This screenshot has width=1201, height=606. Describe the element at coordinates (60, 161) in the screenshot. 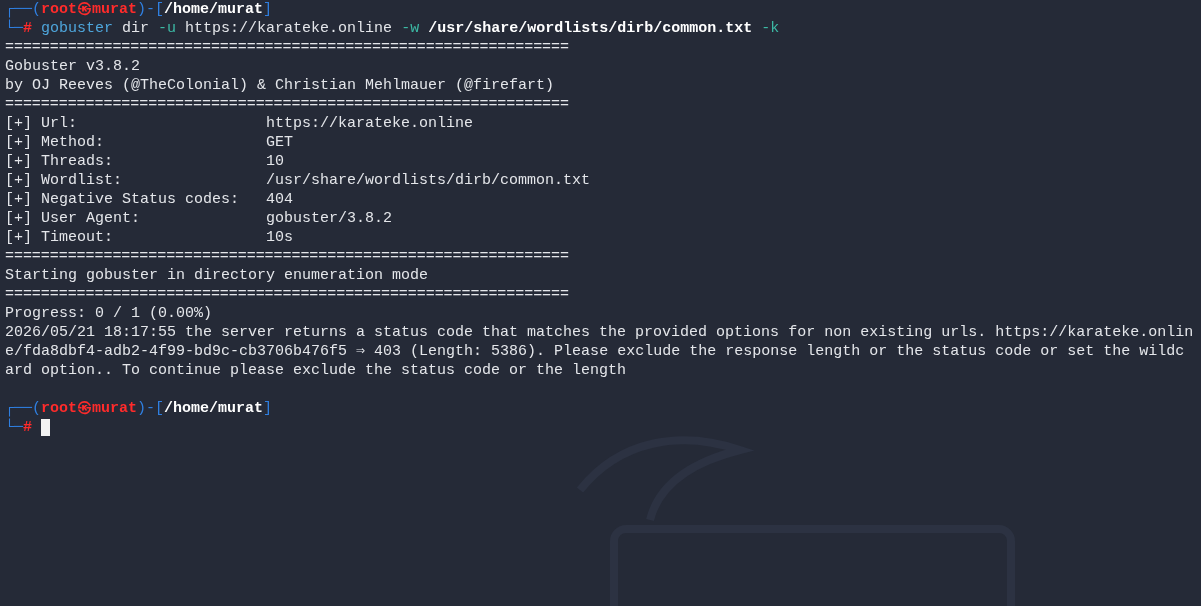

I see `option-label: [+] Threads:` at that location.